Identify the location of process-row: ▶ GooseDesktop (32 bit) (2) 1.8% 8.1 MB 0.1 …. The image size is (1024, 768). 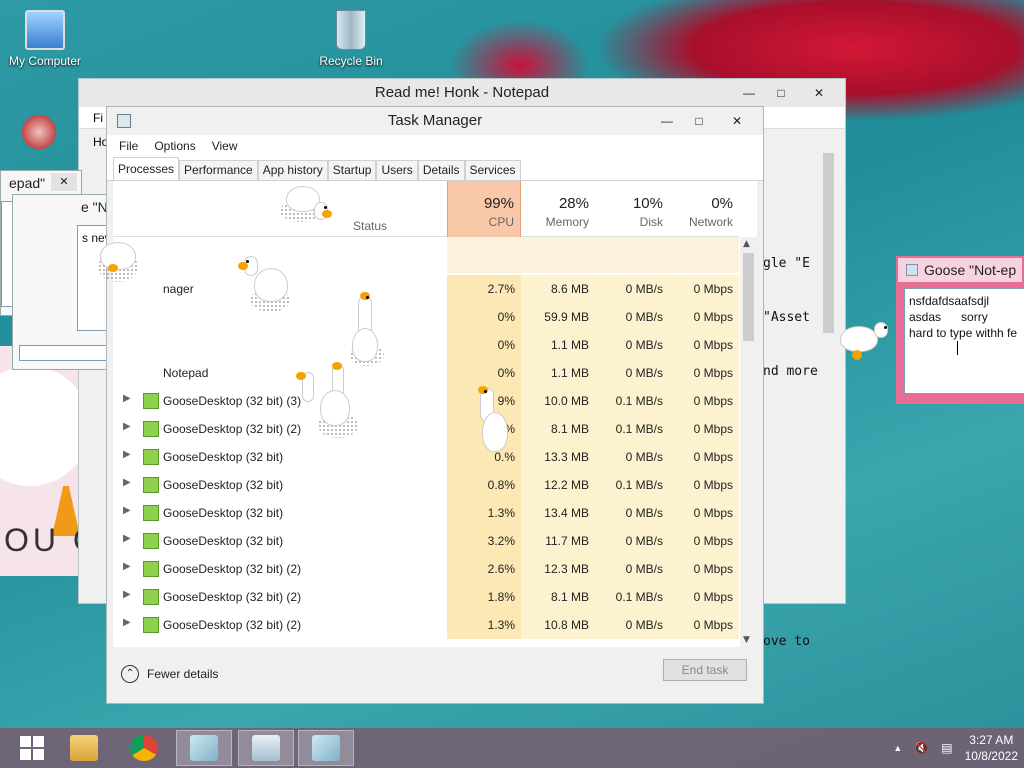
(426, 597).